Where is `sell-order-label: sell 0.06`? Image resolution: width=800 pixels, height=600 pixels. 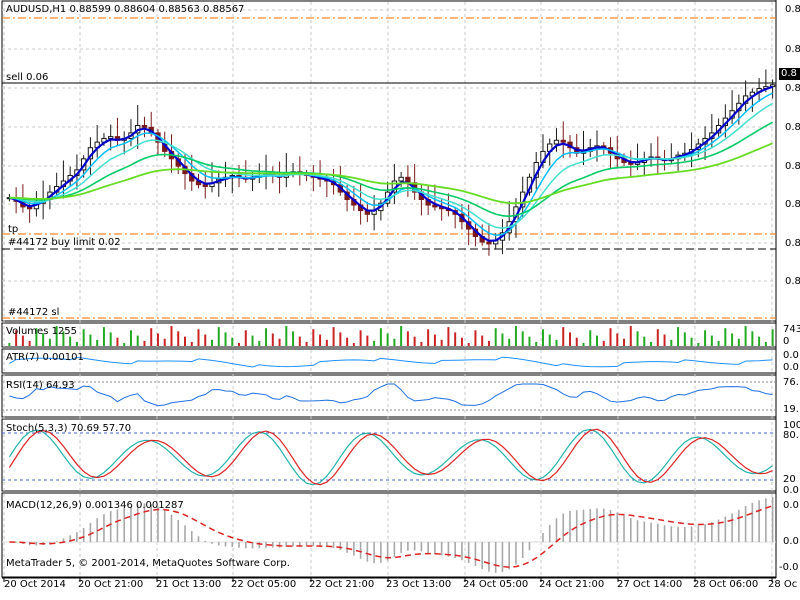
sell-order-label: sell 0.06 is located at coordinates (27, 77).